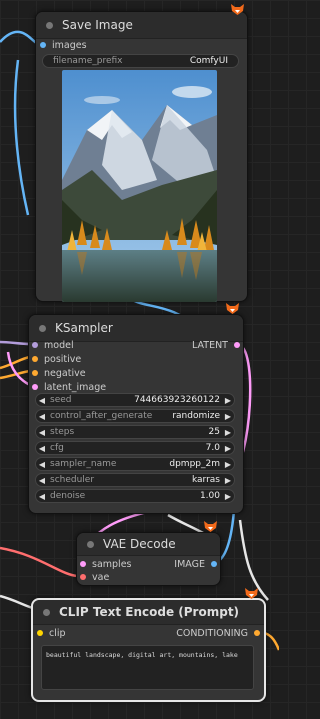 The image size is (320, 719). Describe the element at coordinates (135, 464) in the screenshot. I see `sampler-name-widget: ◀ sampler_name dpmpp_2m ▶` at that location.